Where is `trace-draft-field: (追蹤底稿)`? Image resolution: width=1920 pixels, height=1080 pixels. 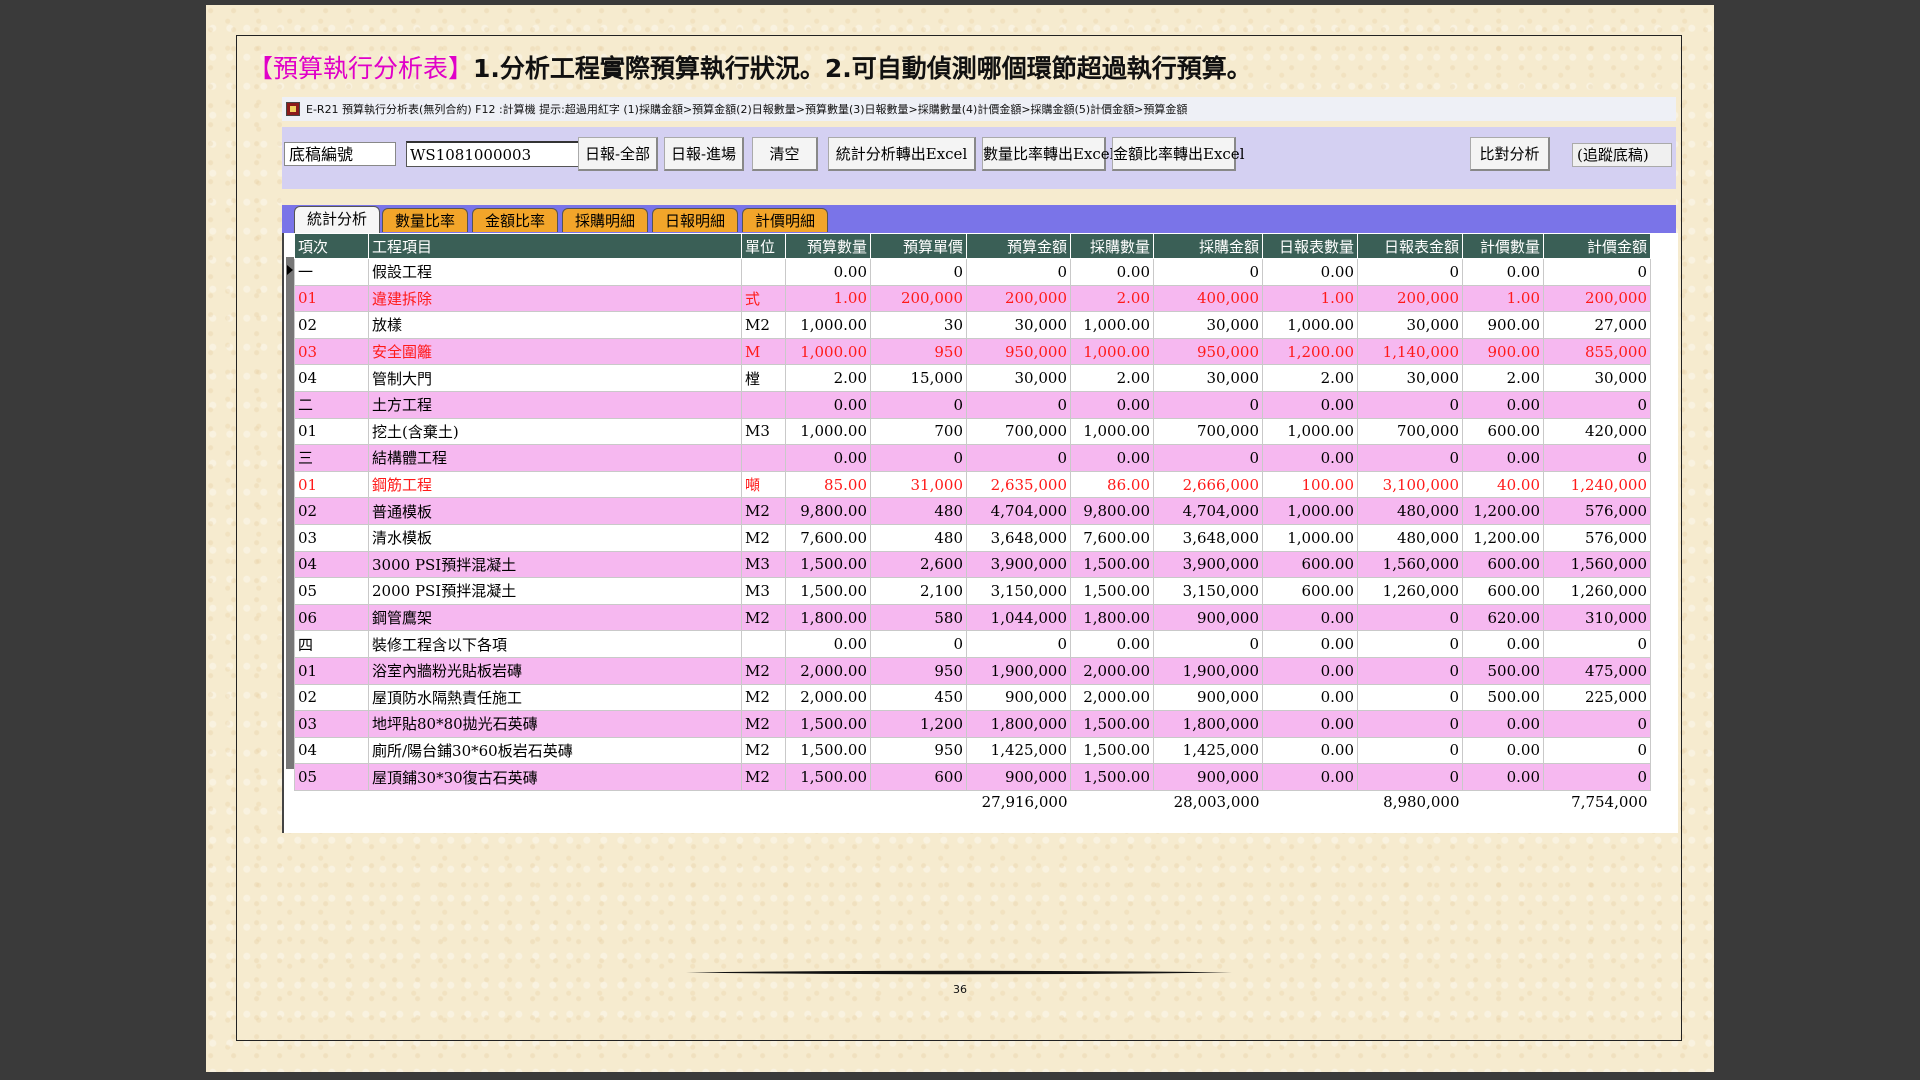 trace-draft-field: (追蹤底稿) is located at coordinates (1622, 155).